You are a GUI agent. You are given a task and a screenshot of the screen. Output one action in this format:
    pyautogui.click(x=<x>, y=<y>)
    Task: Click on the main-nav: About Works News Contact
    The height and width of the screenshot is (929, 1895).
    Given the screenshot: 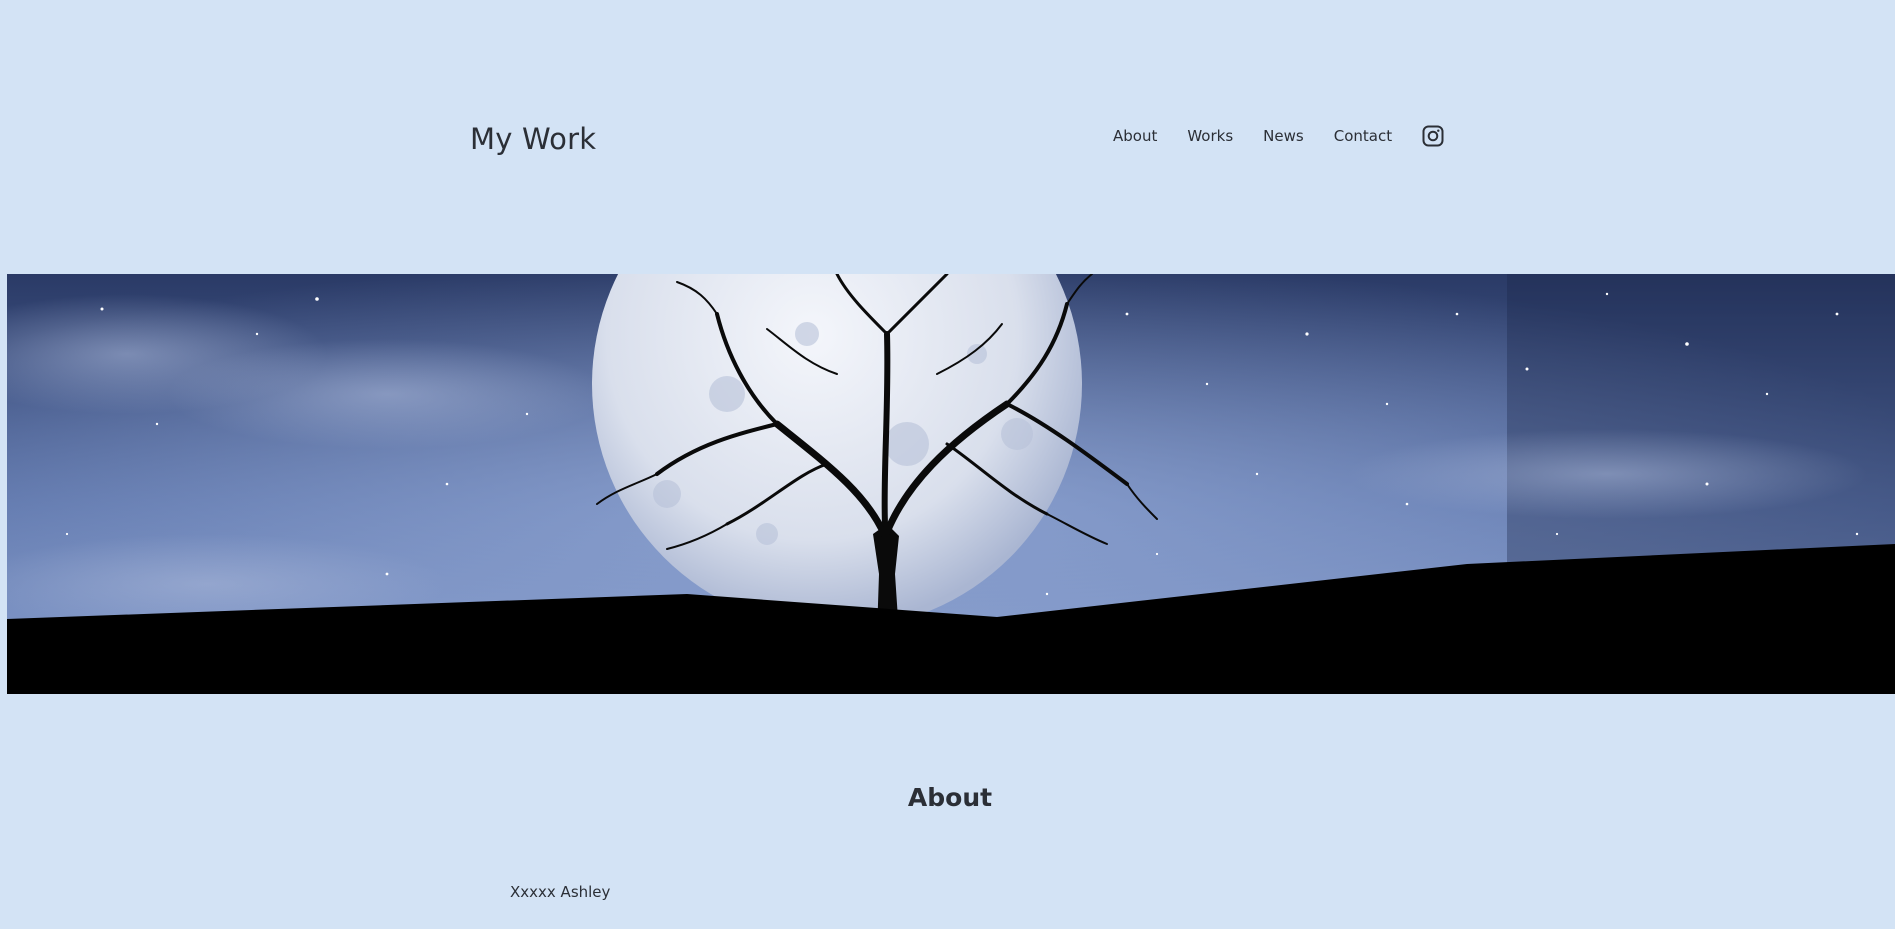 What is the action you would take?
    pyautogui.click(x=1278, y=136)
    